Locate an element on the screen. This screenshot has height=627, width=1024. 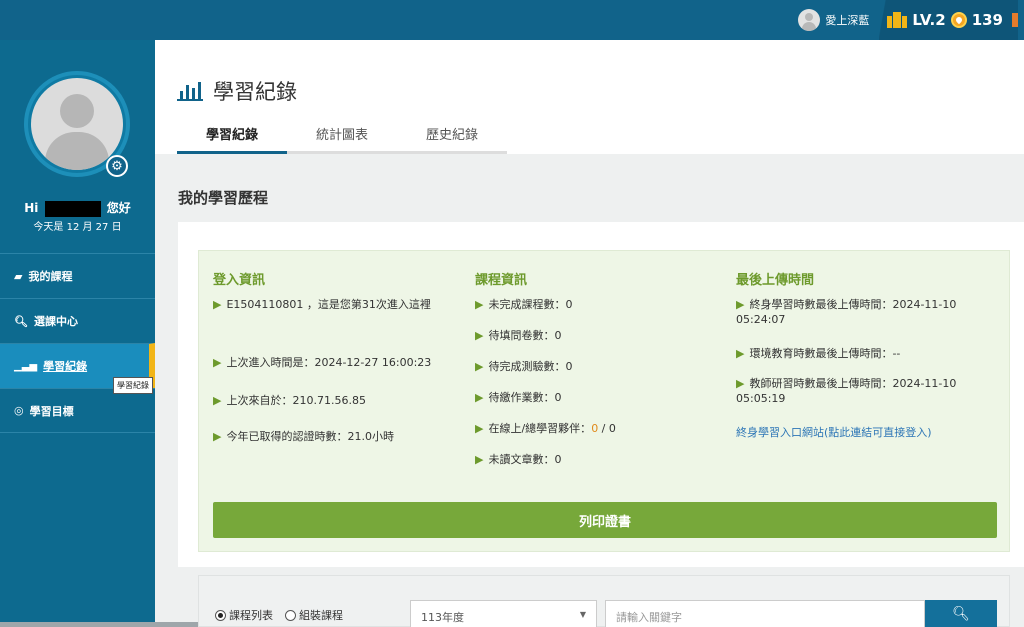
chevron-down-icon: ▼ is located at coordinates (582, 614).